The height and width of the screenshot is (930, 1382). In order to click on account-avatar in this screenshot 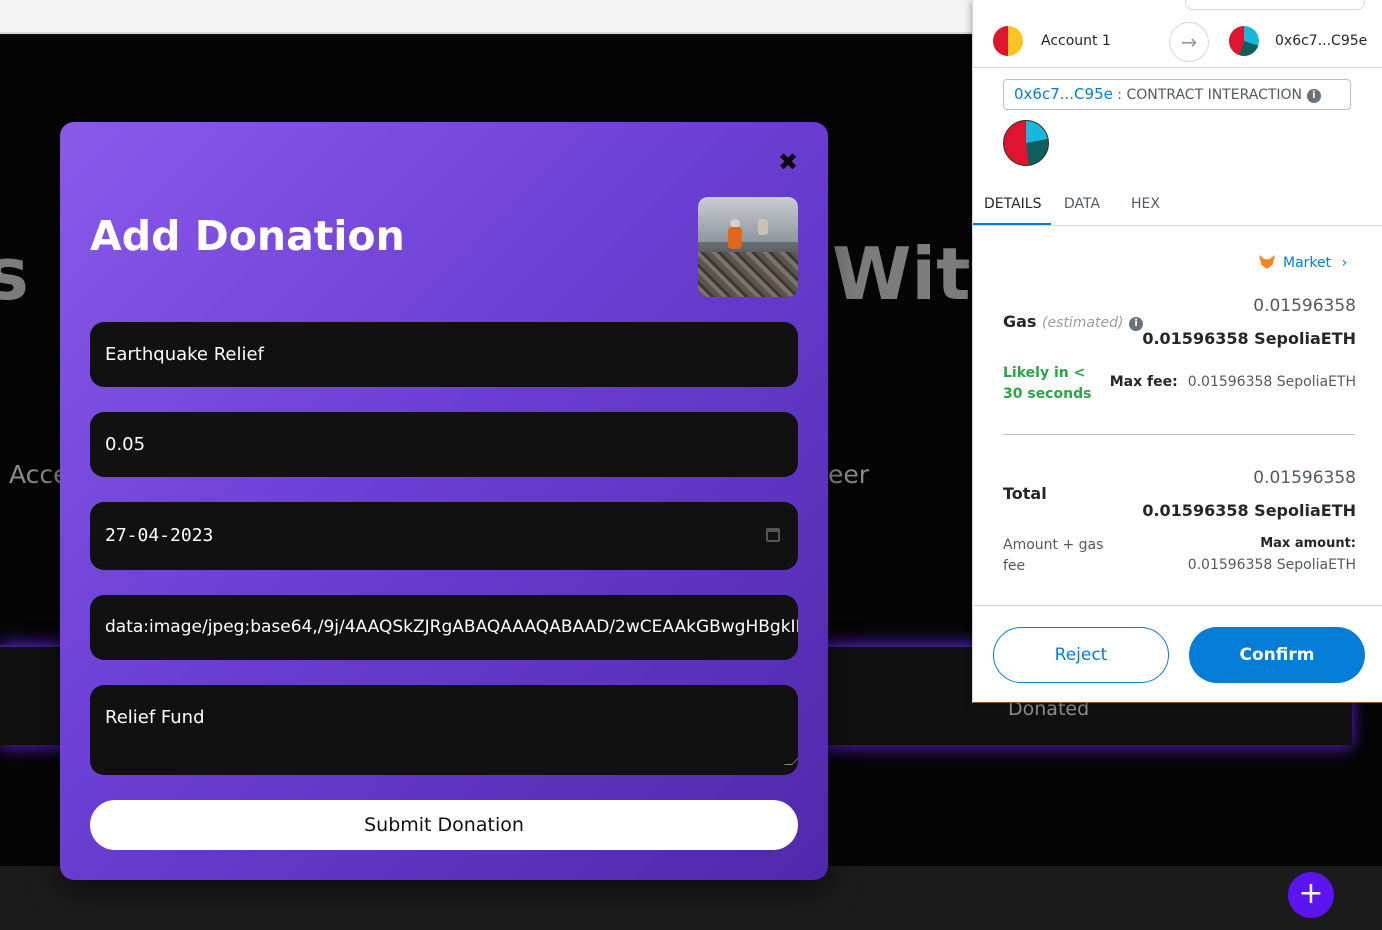, I will do `click(1008, 41)`.